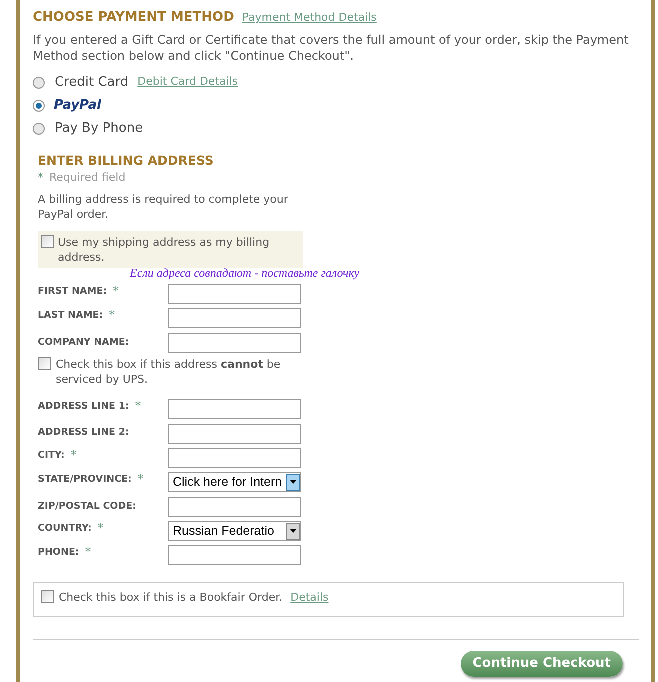 The image size is (658, 682). I want to click on checkbox-label: Check this box if this is a Bookfair Order., so click(171, 598).